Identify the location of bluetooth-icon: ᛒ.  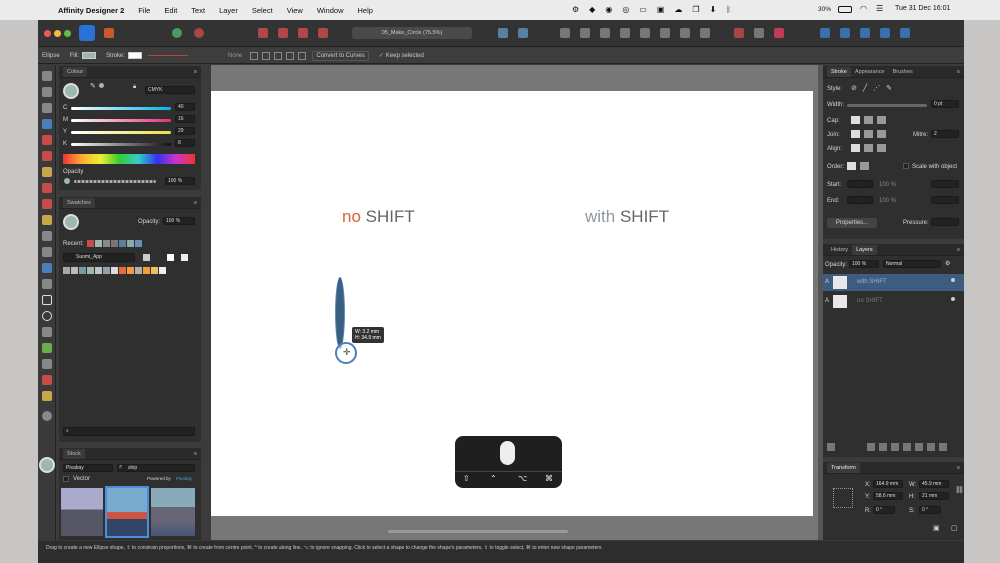
(728, 9).